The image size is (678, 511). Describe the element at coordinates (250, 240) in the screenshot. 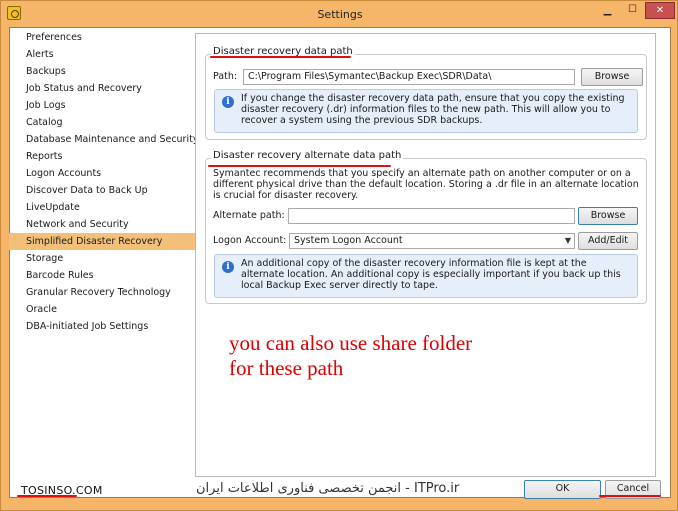

I see `logon-account-label: Logon Account:` at that location.